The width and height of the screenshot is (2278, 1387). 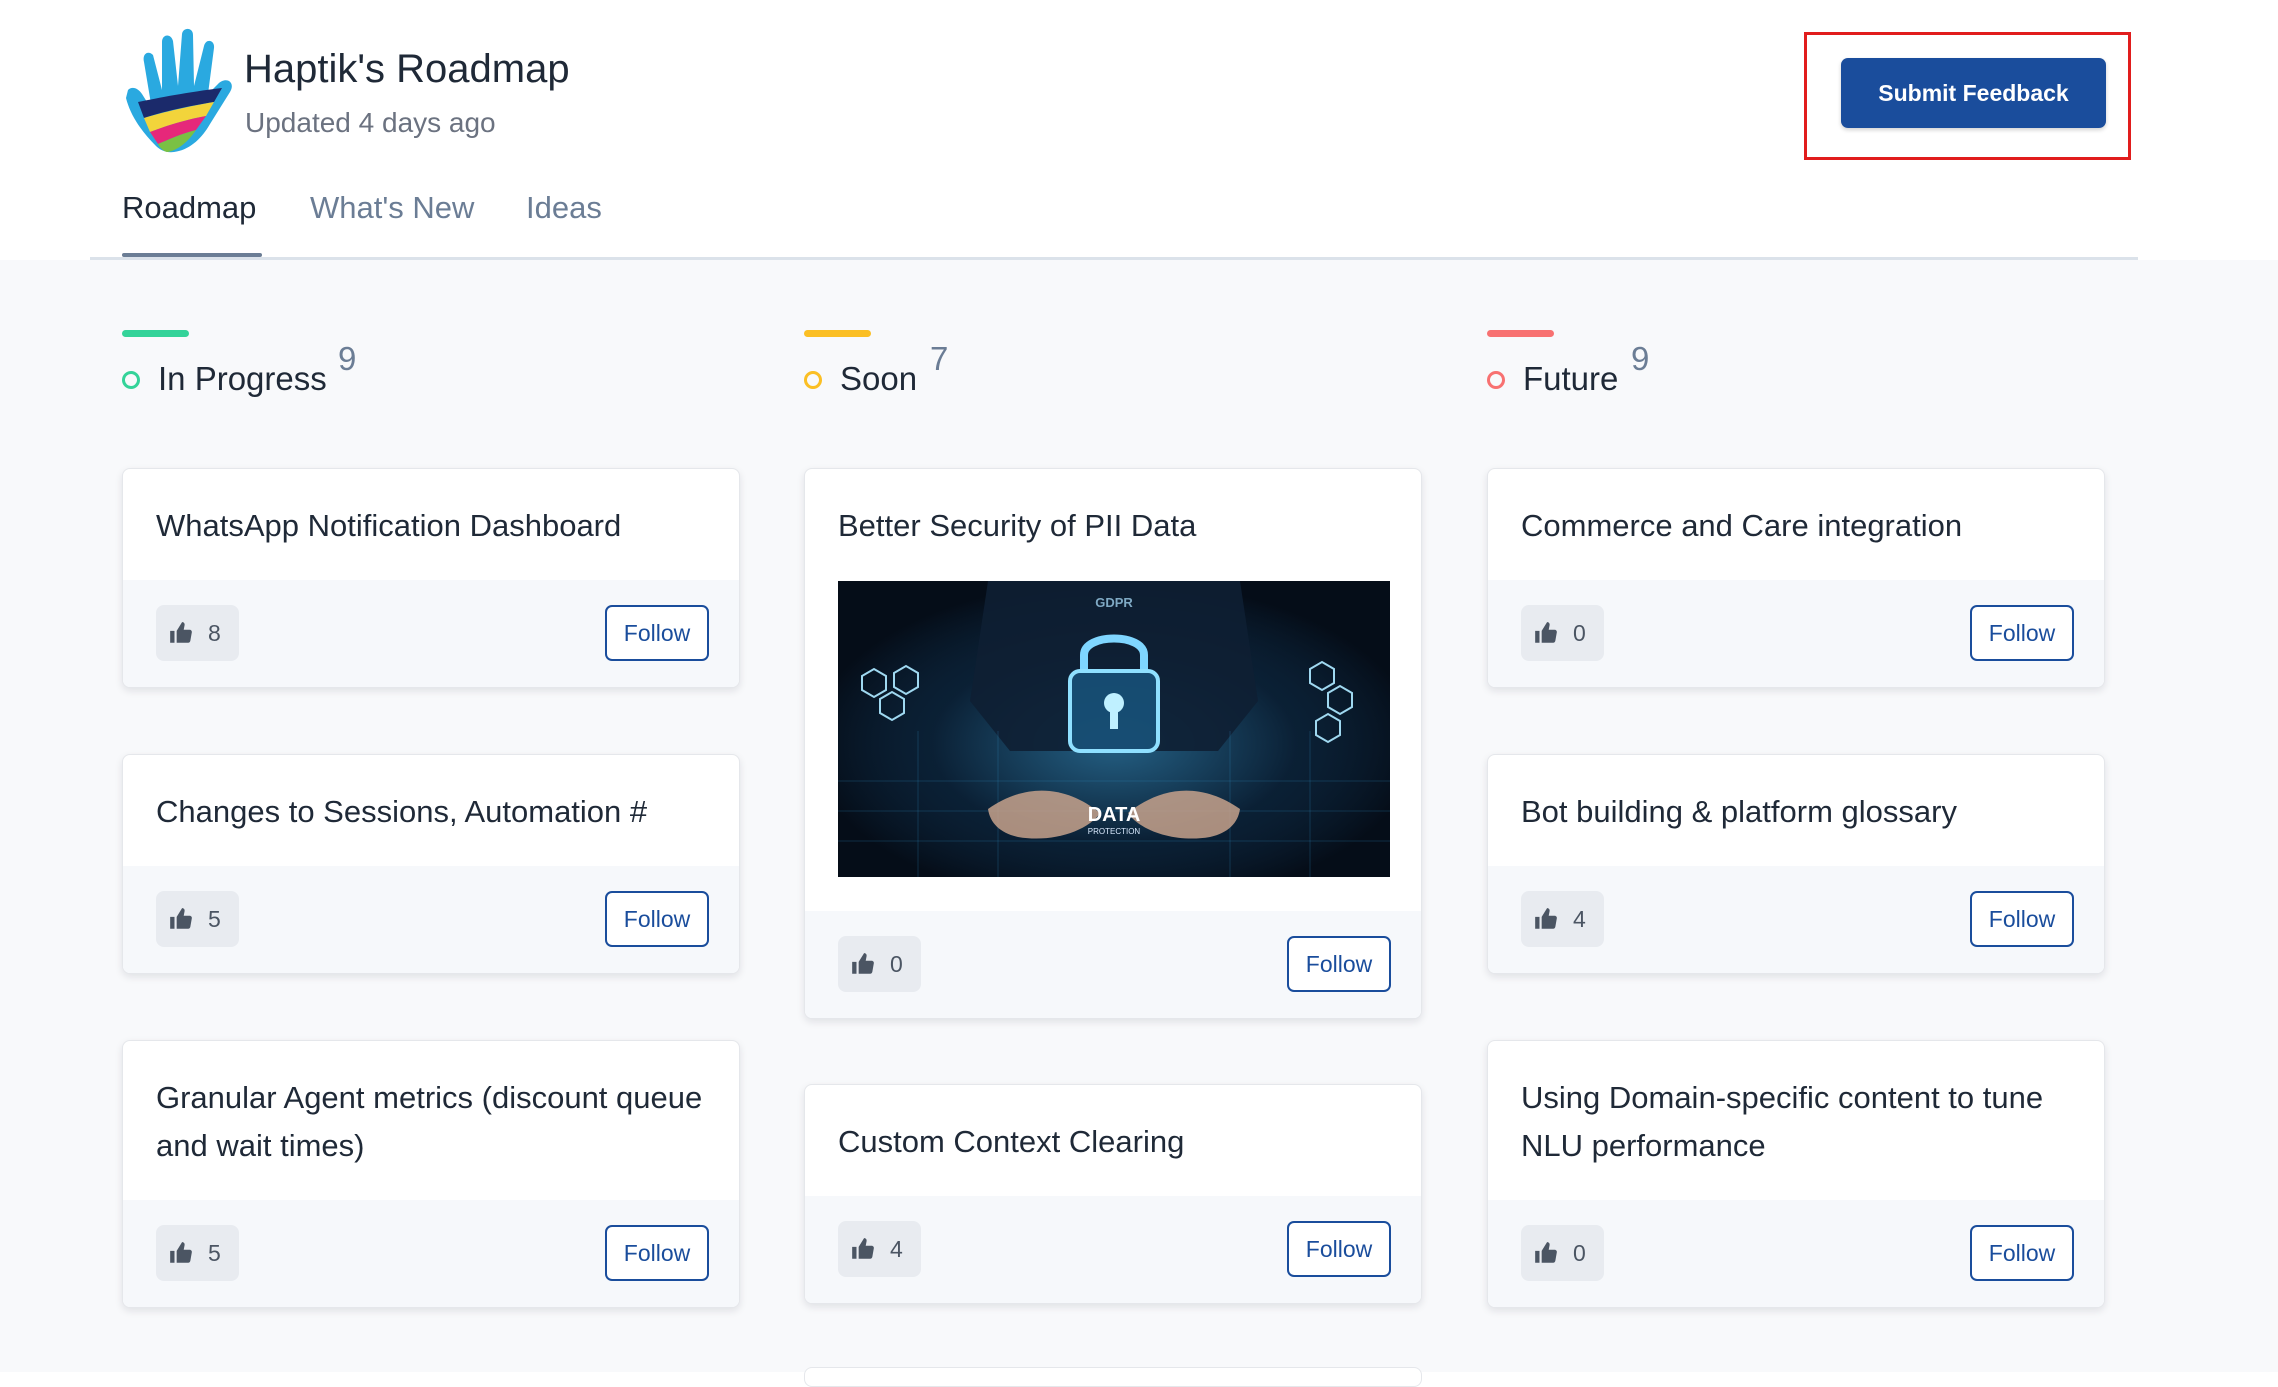 What do you see at coordinates (1739, 811) in the screenshot?
I see `card-title: Bot building & platform glossary` at bounding box center [1739, 811].